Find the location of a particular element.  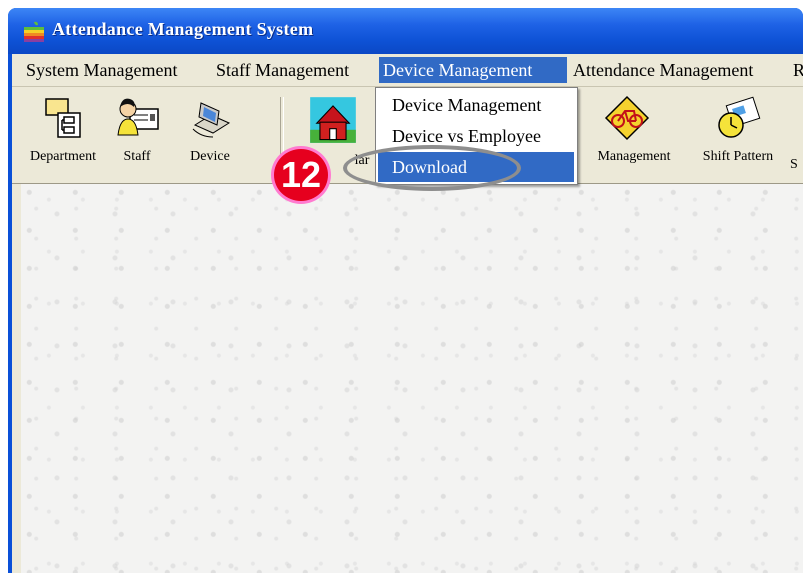

staff-id-card-icon is located at coordinates (138, 117).